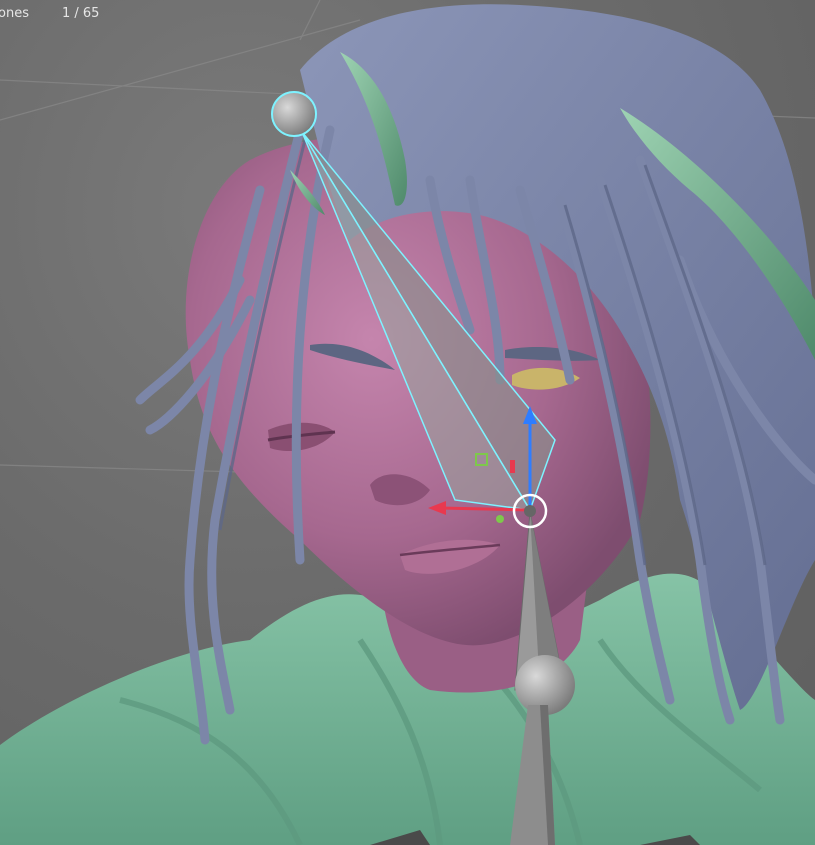 The width and height of the screenshot is (815, 845). What do you see at coordinates (500, 519) in the screenshot?
I see `gizmo-y-handle` at bounding box center [500, 519].